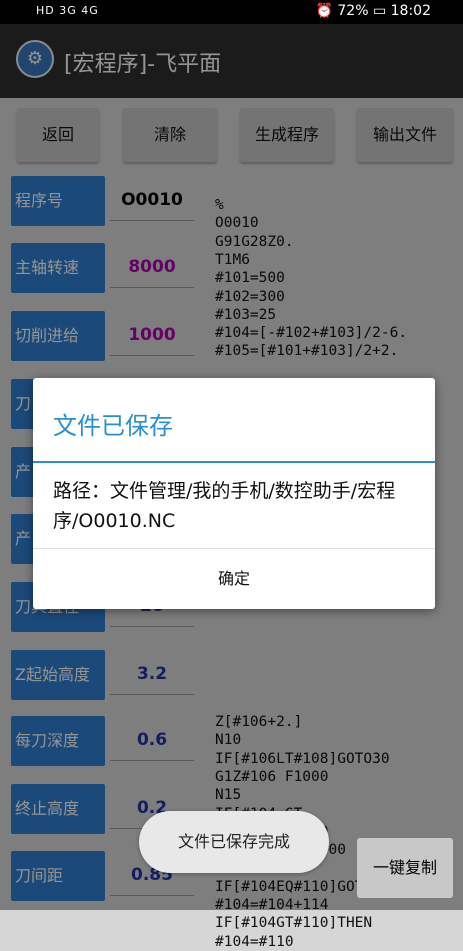  Describe the element at coordinates (294, 923) in the screenshot. I see `code-line: IF[#104GT#110]THEN` at that location.